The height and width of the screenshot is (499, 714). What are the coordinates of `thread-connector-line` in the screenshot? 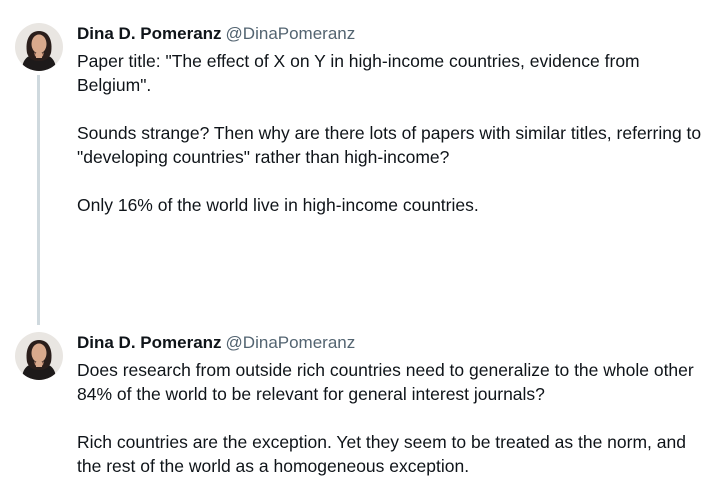 It's located at (38, 200).